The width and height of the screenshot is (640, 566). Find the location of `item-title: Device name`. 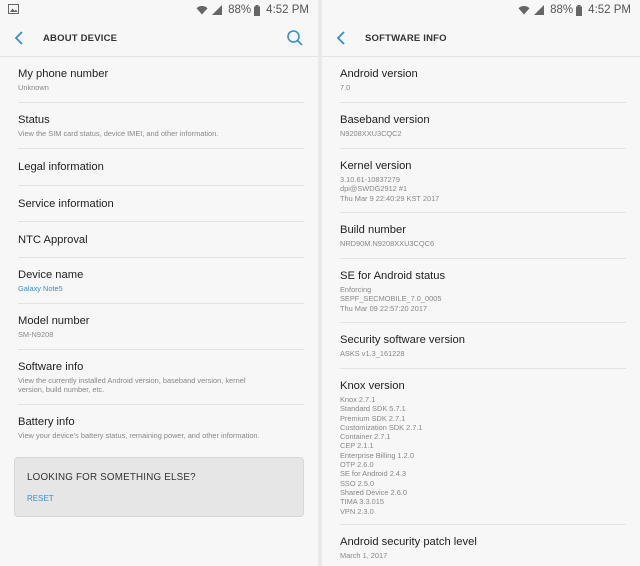

item-title: Device name is located at coordinates (51, 275).